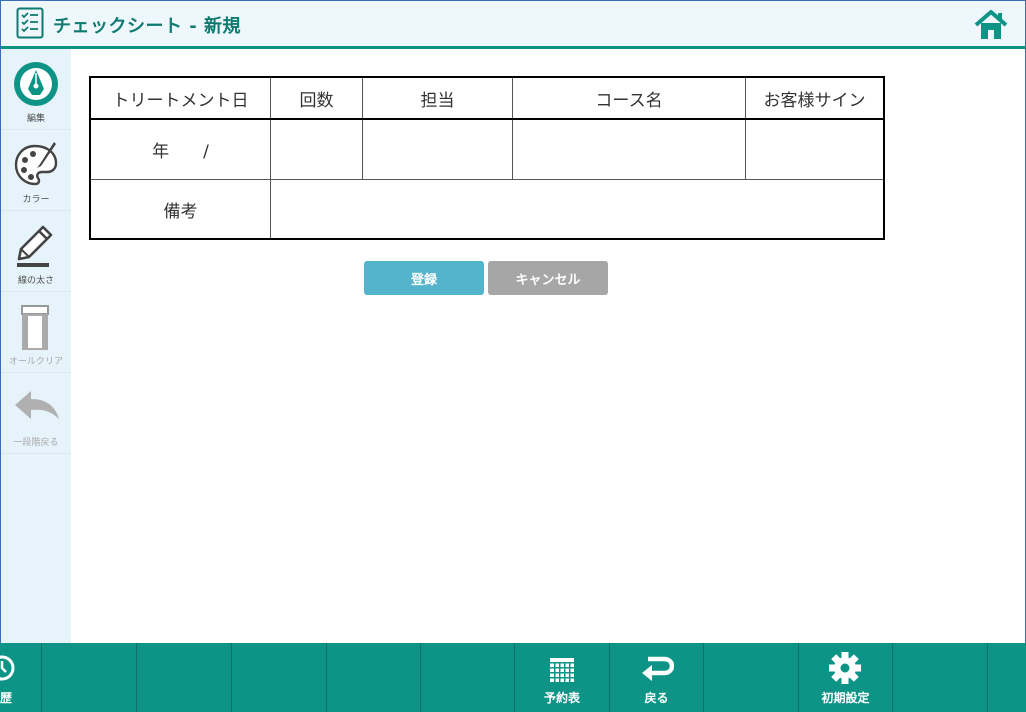 The height and width of the screenshot is (712, 1026). What do you see at coordinates (845, 698) in the screenshot?
I see `footer-item-label: 初期設定` at bounding box center [845, 698].